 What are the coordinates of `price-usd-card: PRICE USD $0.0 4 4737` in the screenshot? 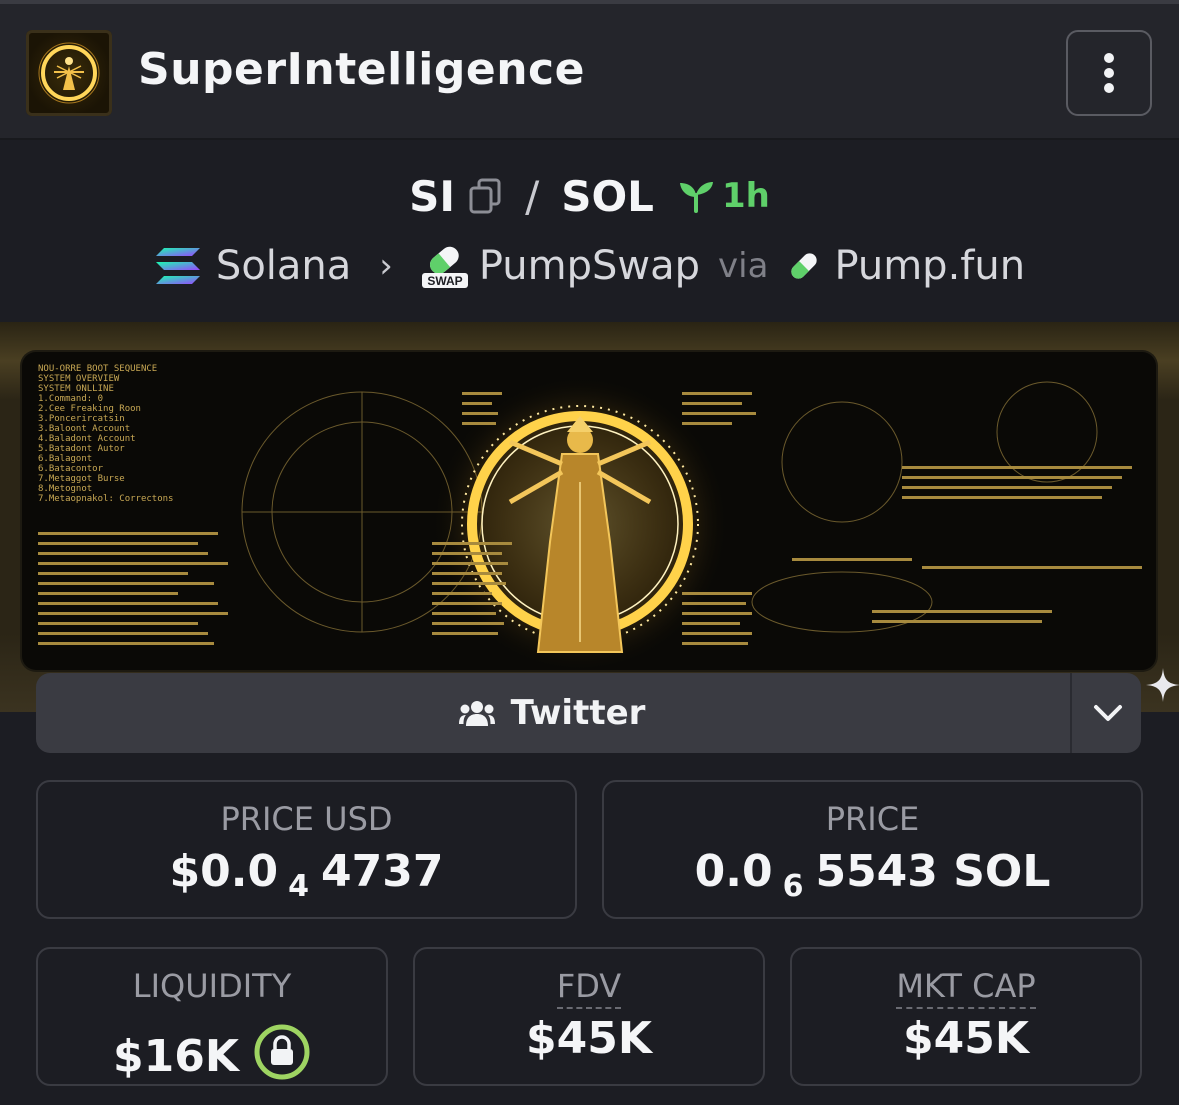 It's located at (306, 849).